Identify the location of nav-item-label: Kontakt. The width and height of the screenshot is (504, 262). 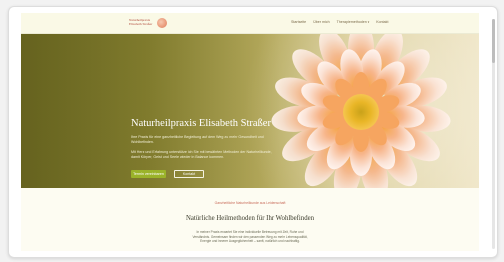
(382, 22).